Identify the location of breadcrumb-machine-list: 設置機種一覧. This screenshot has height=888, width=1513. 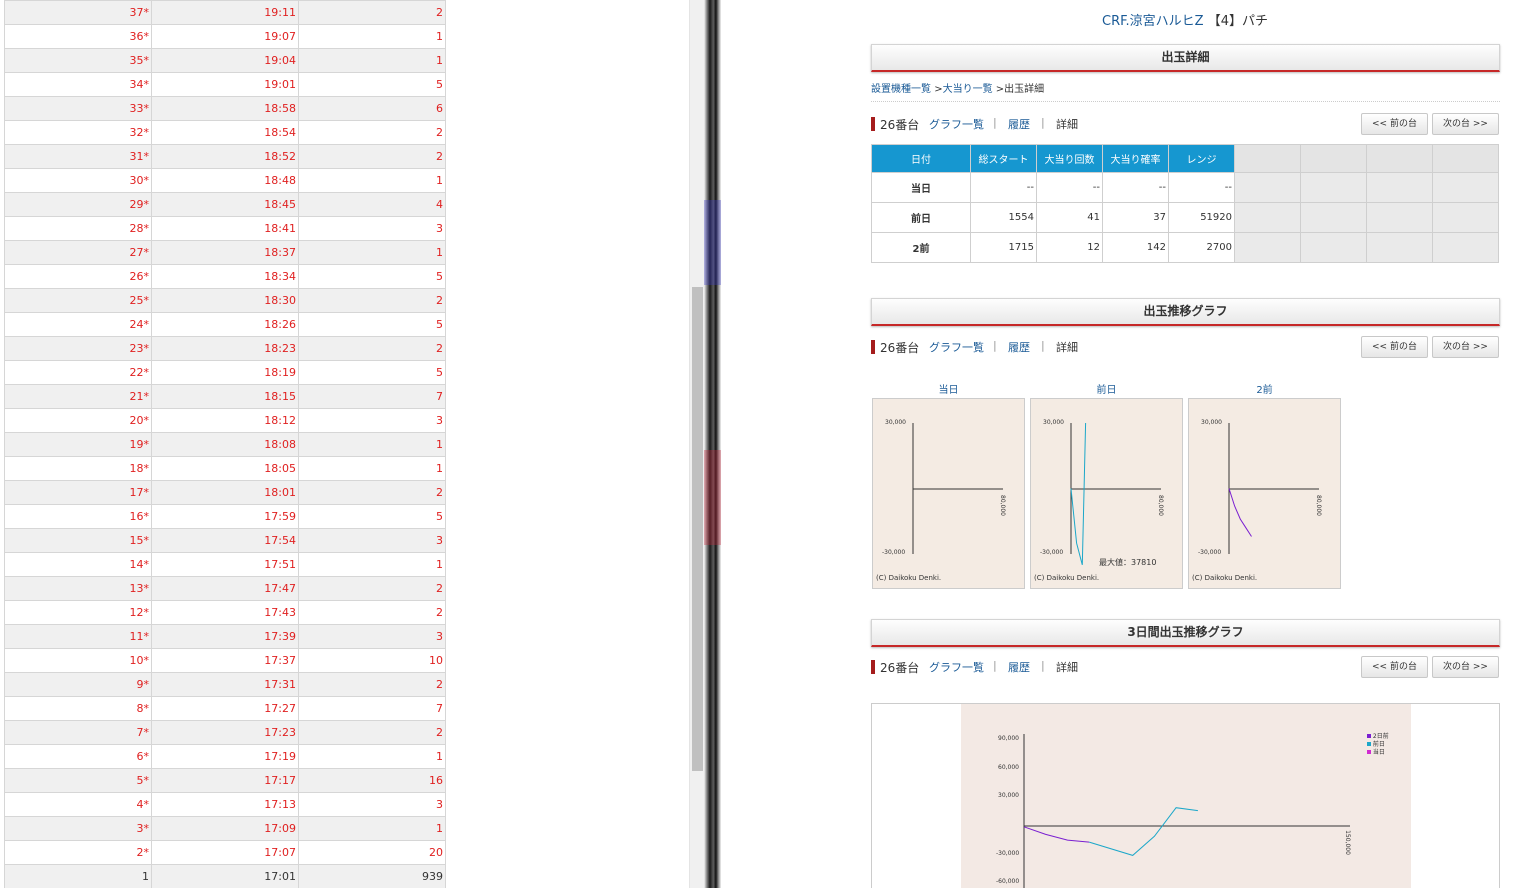
(901, 89).